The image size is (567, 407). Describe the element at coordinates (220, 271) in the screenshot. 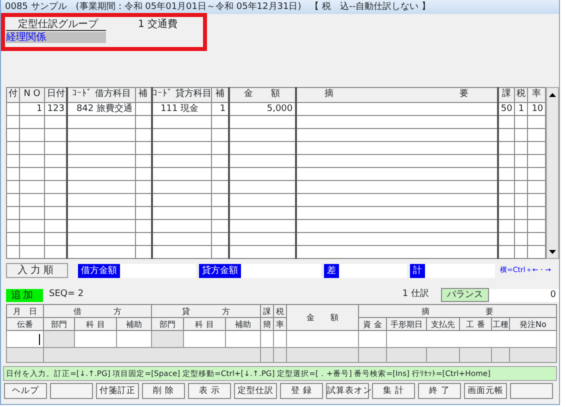

I see `total-label: 貸方金額` at that location.